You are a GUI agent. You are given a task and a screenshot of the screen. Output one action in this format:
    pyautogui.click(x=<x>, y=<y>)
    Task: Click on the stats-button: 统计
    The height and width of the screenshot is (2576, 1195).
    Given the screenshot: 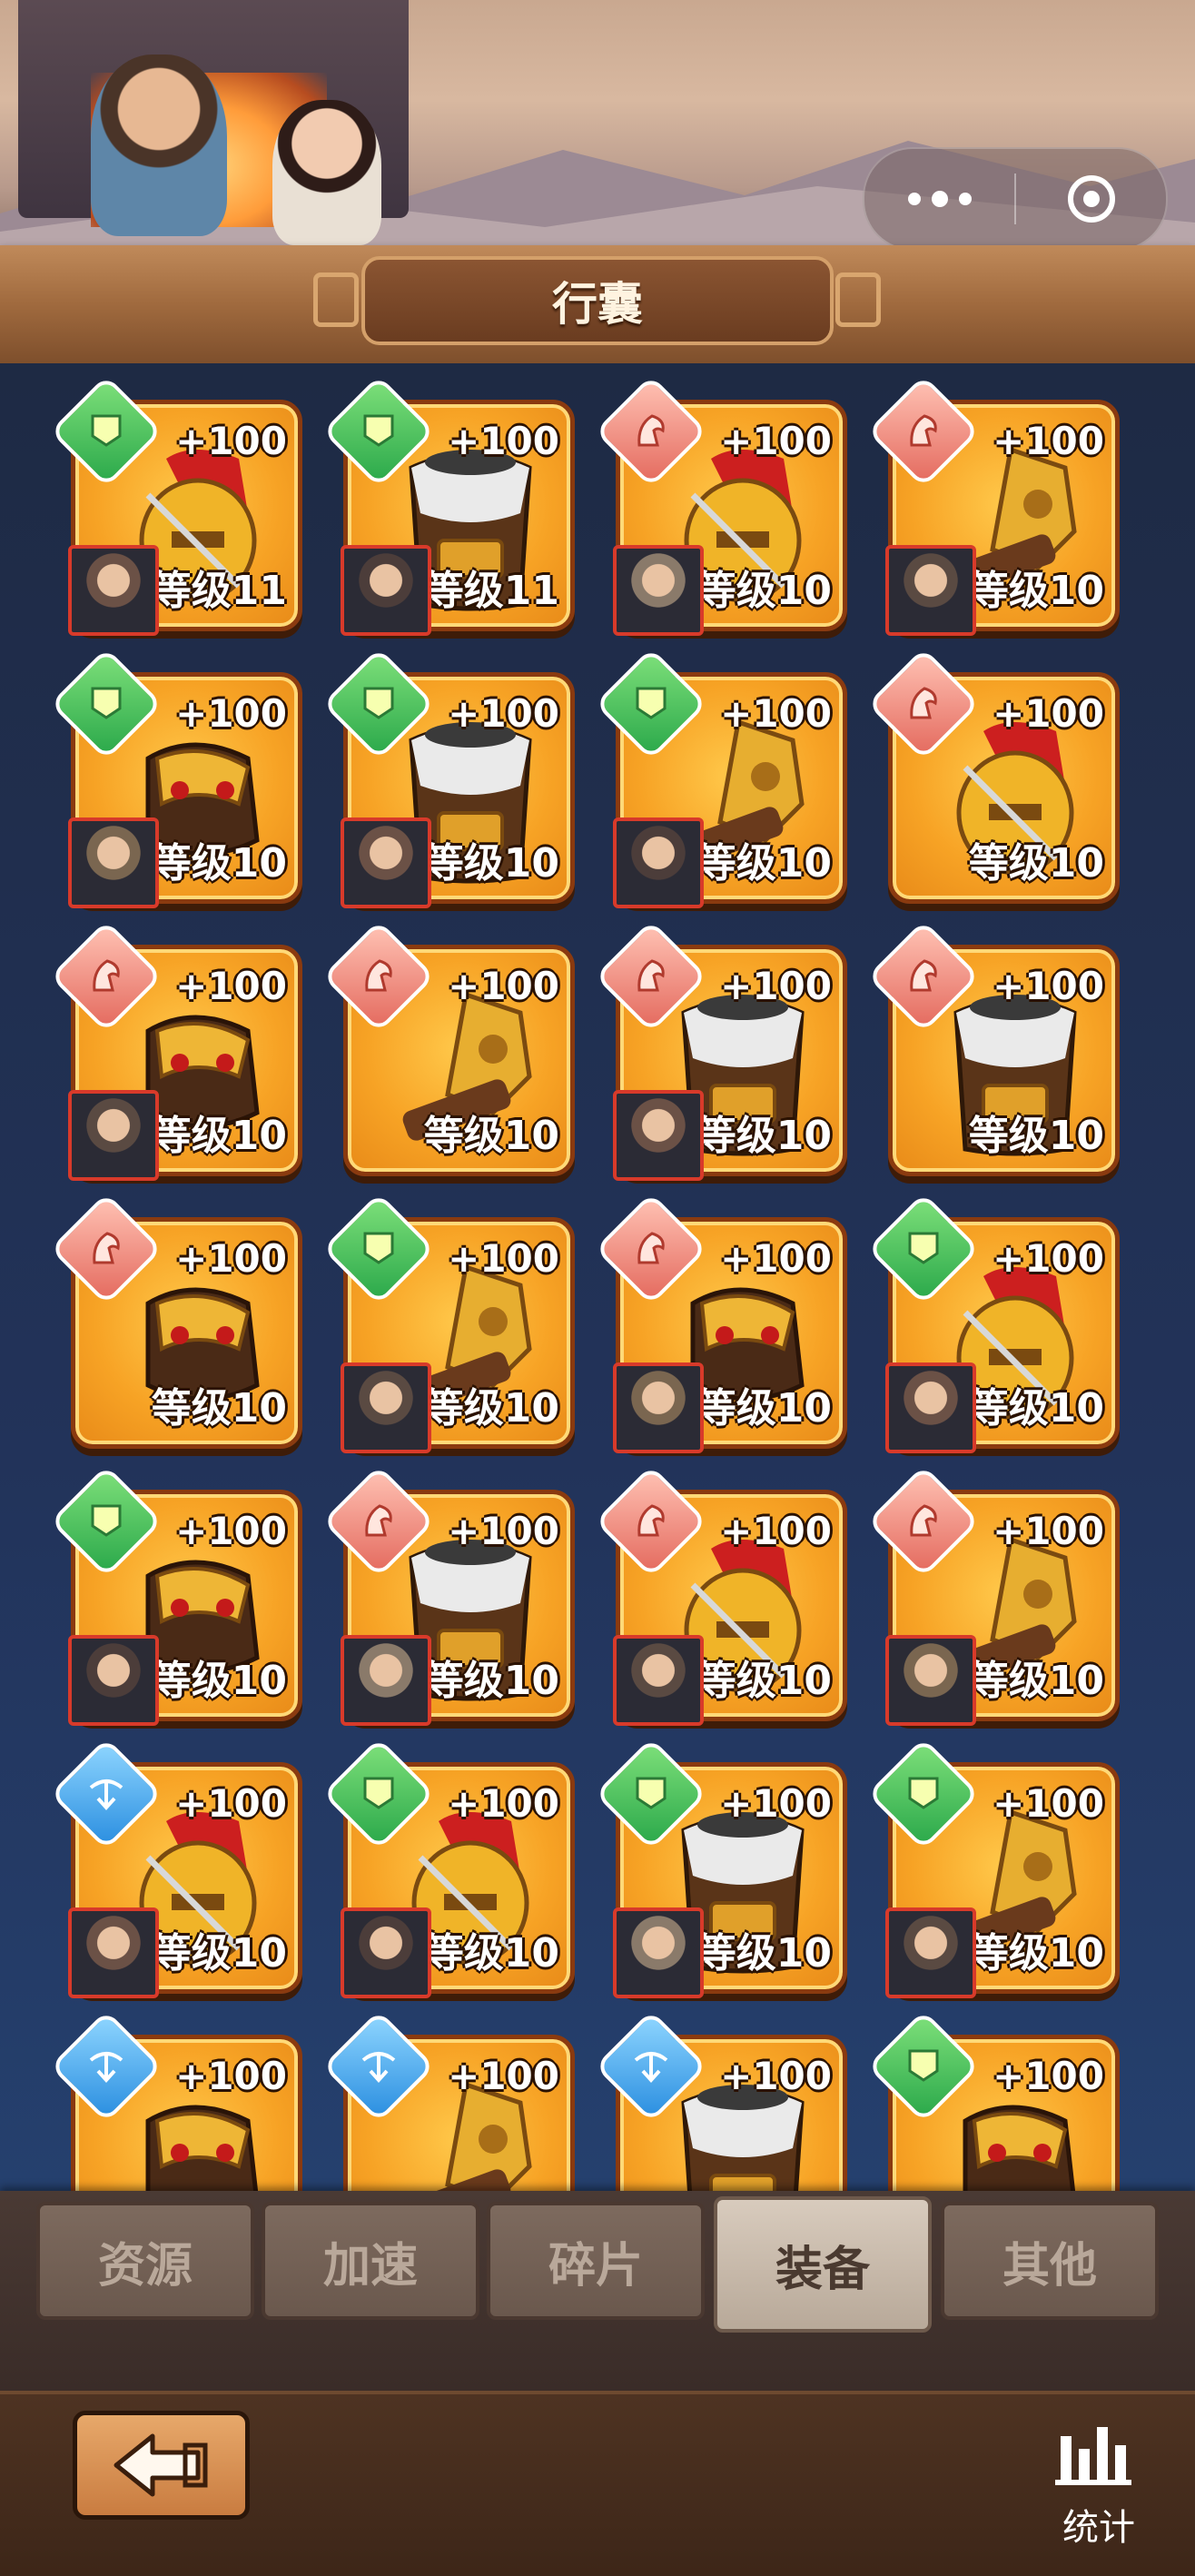 What is the action you would take?
    pyautogui.click(x=1098, y=2483)
    